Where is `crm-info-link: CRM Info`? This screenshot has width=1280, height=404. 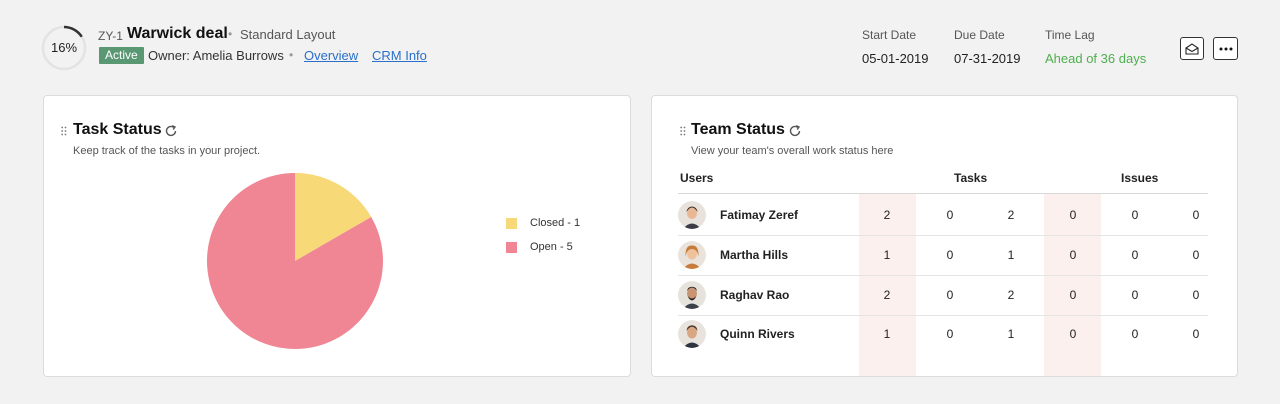
crm-info-link: CRM Info is located at coordinates (399, 55).